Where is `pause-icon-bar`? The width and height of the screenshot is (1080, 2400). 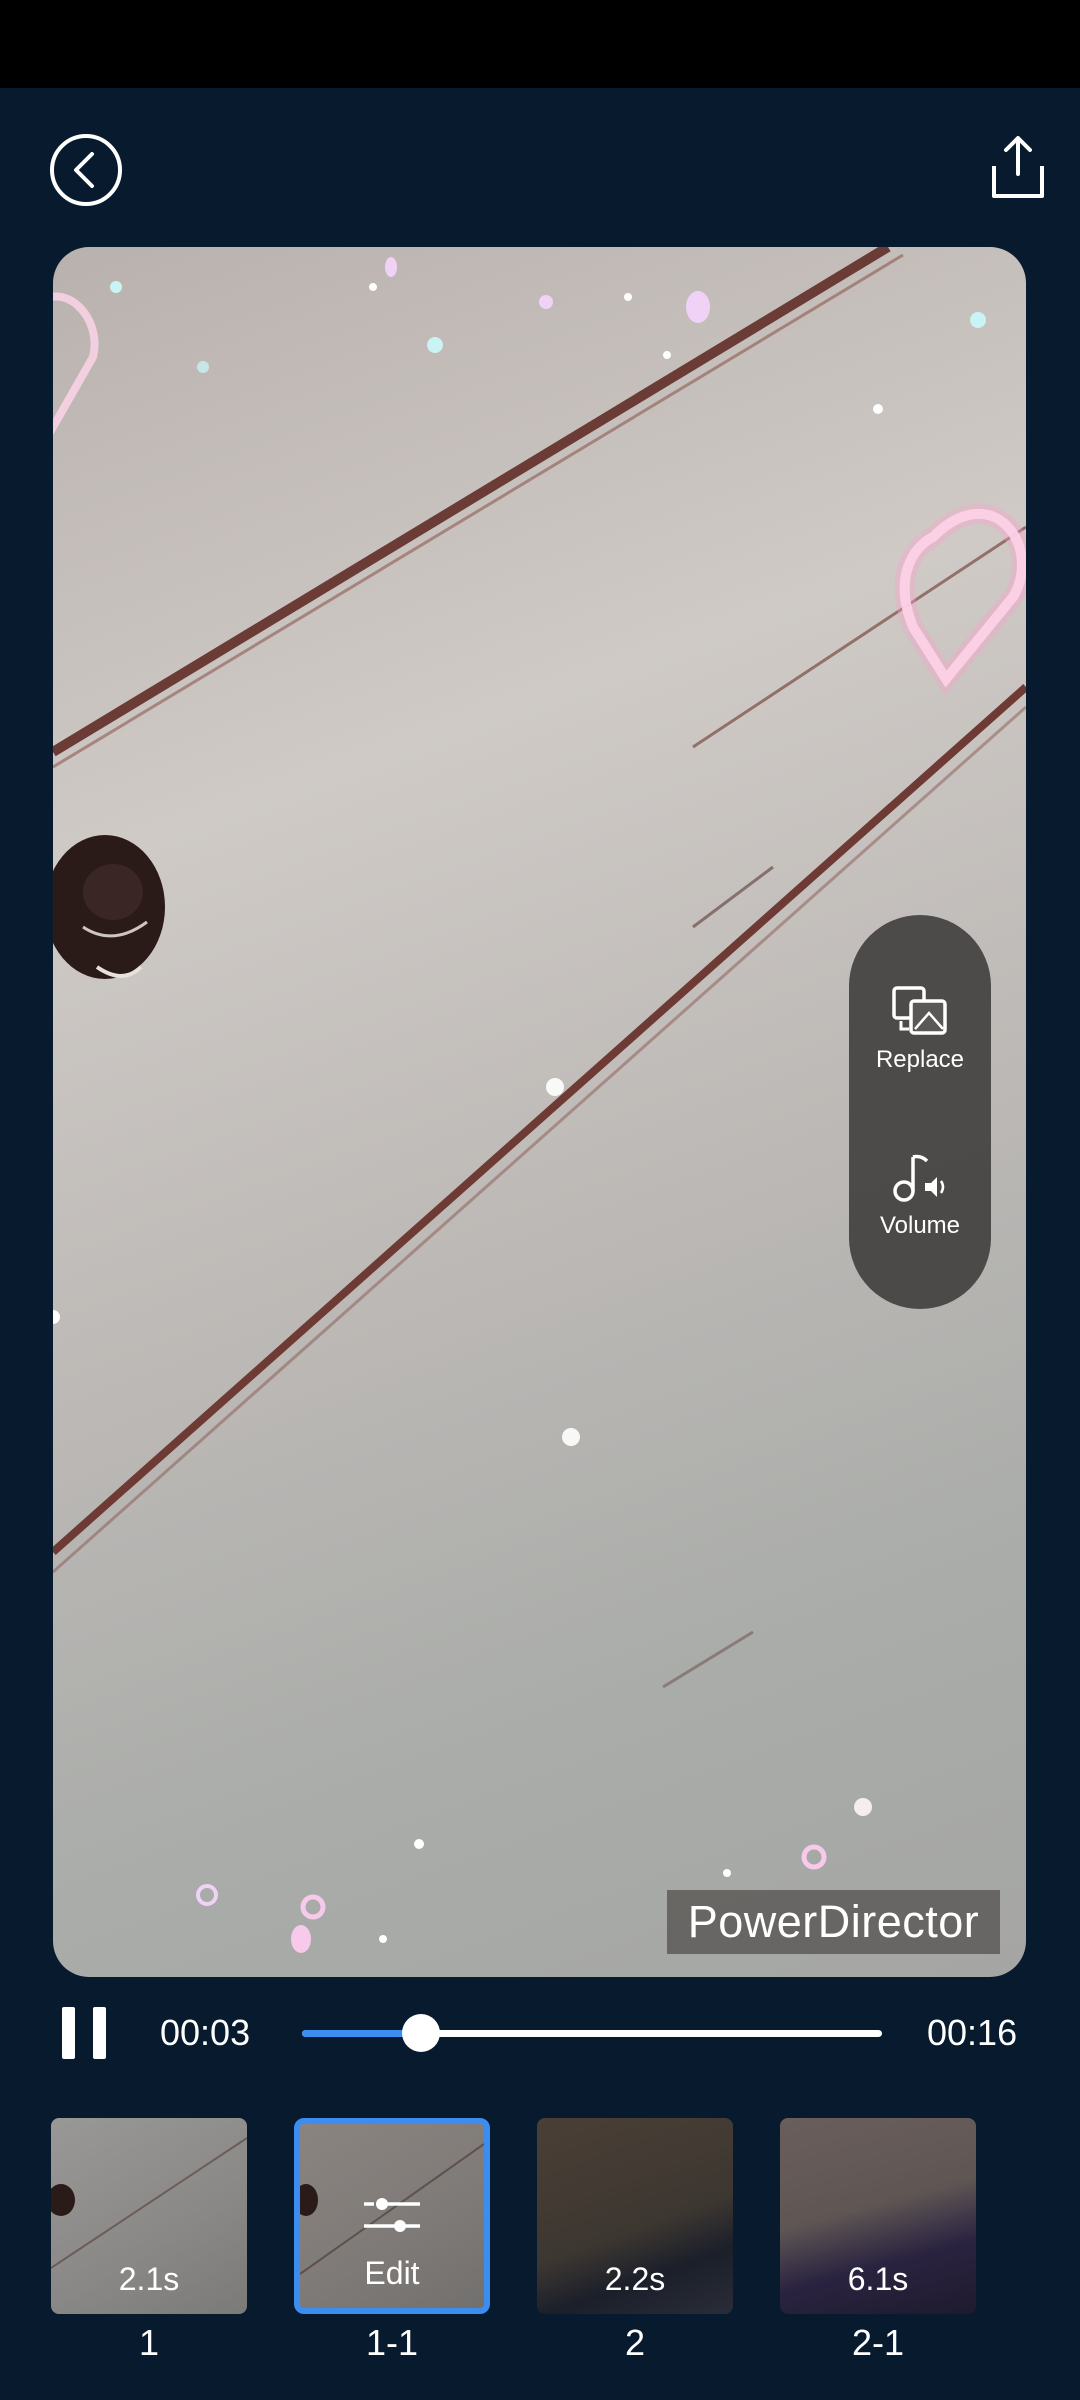 pause-icon-bar is located at coordinates (99, 2033).